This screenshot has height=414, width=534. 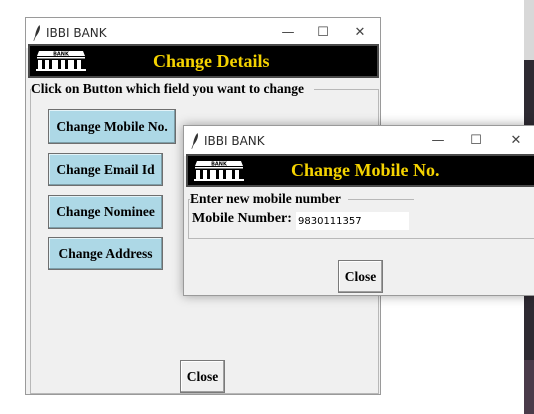 What do you see at coordinates (352, 221) in the screenshot?
I see `mobile-number-input` at bounding box center [352, 221].